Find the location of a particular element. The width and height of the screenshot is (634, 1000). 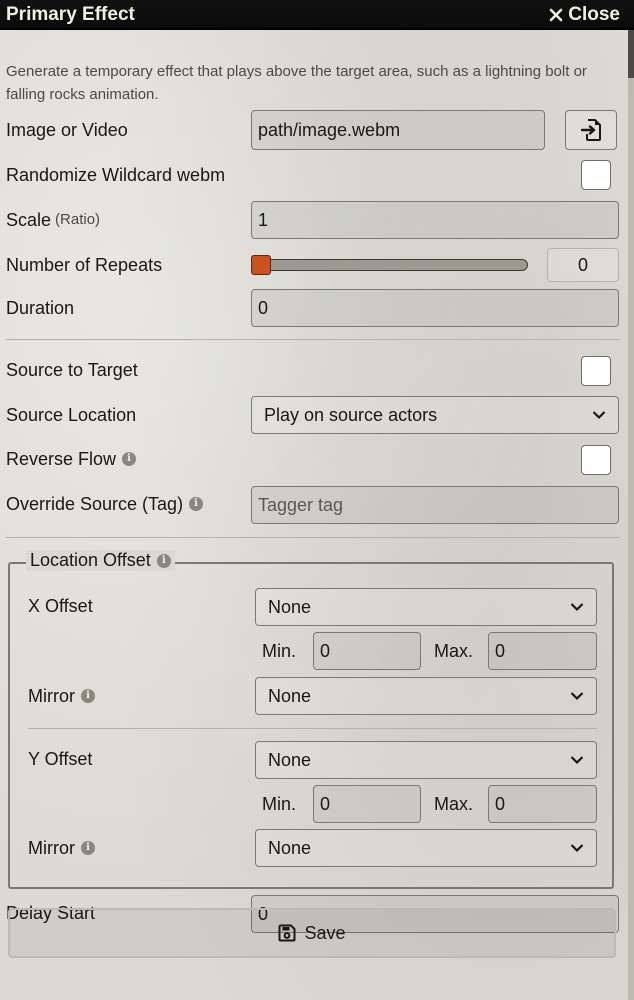

source-to-target-label: Source to Target is located at coordinates (72, 370).